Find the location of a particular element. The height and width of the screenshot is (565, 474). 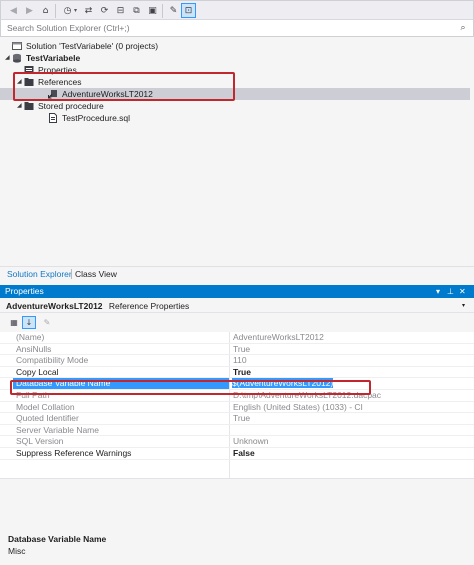

tree-label-solution: Solution 'TestVariabele' (0 projects) is located at coordinates (92, 46).